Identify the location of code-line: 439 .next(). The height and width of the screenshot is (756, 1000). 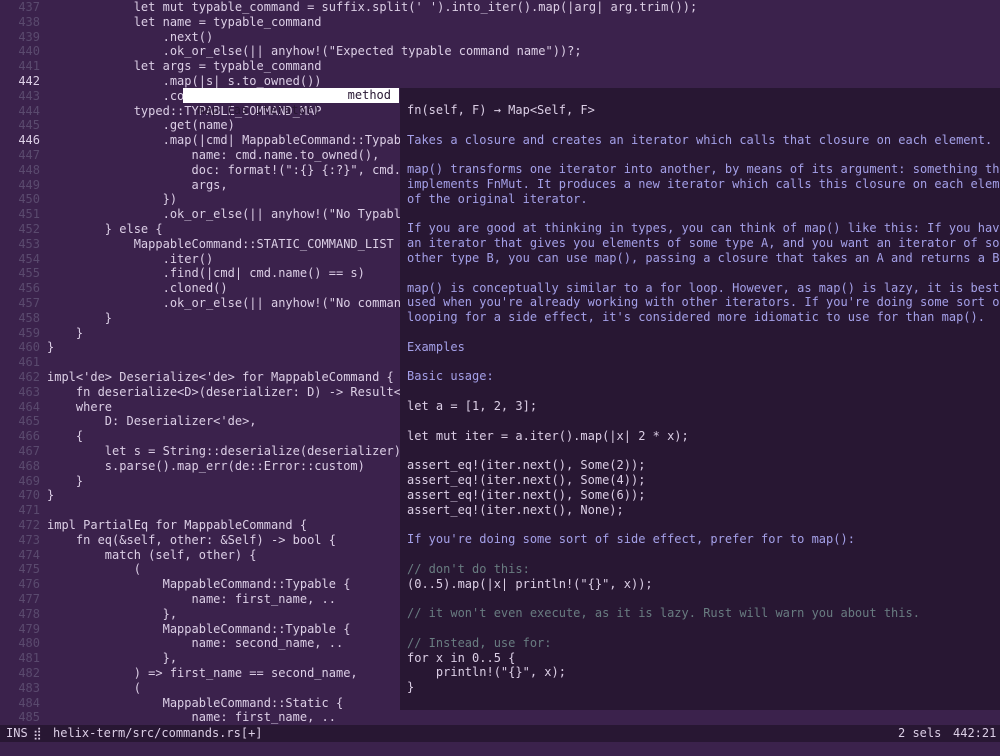
(500, 37).